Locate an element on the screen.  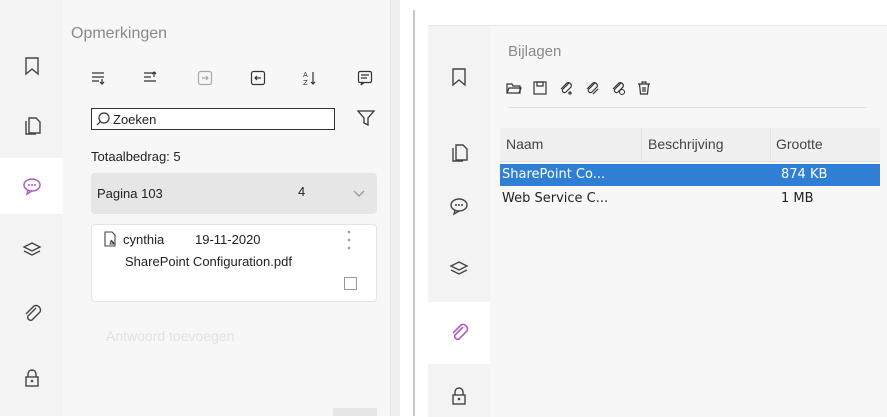
search-icon is located at coordinates (103, 119).